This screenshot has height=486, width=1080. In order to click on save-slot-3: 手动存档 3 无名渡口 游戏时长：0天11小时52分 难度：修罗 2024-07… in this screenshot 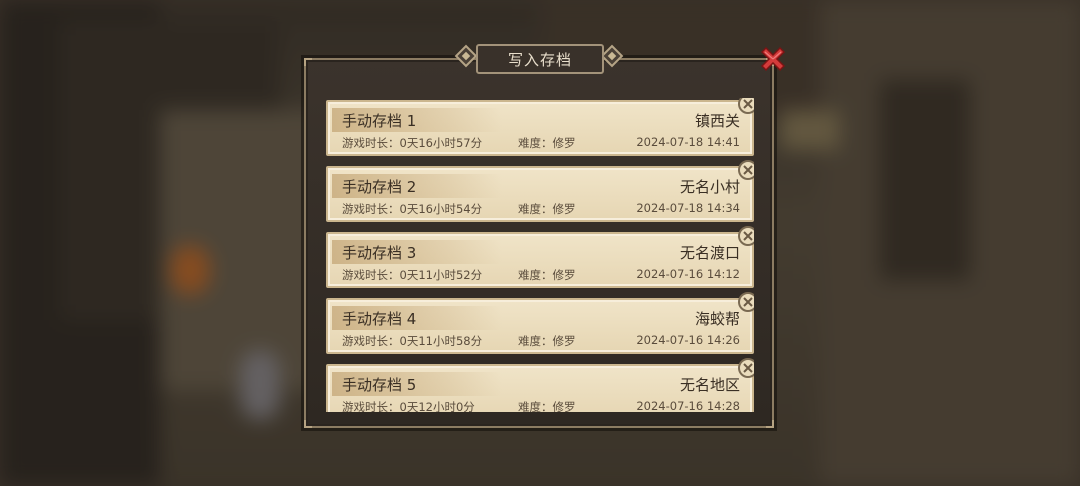, I will do `click(540, 257)`.